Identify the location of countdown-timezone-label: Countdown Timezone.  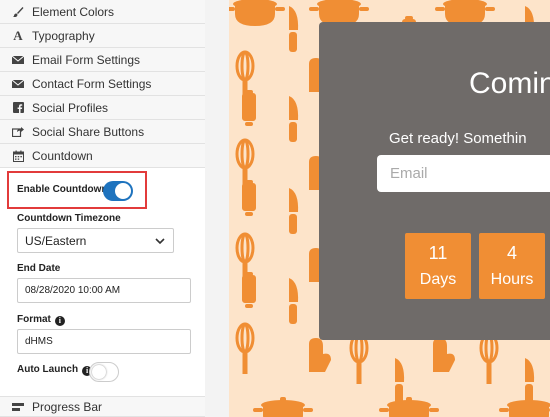
(69, 218).